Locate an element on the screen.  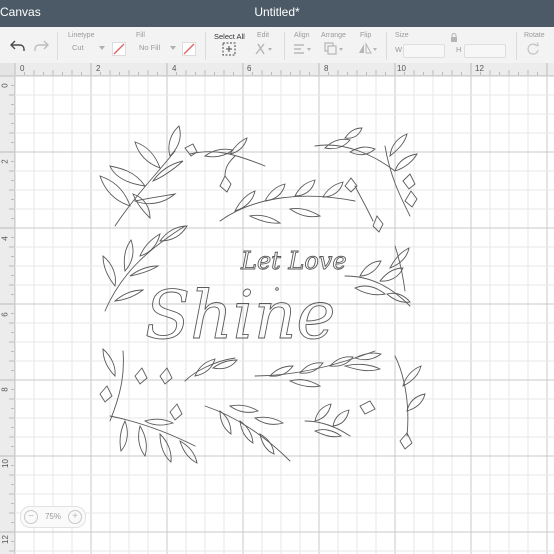
height-label: H is located at coordinates (459, 49).